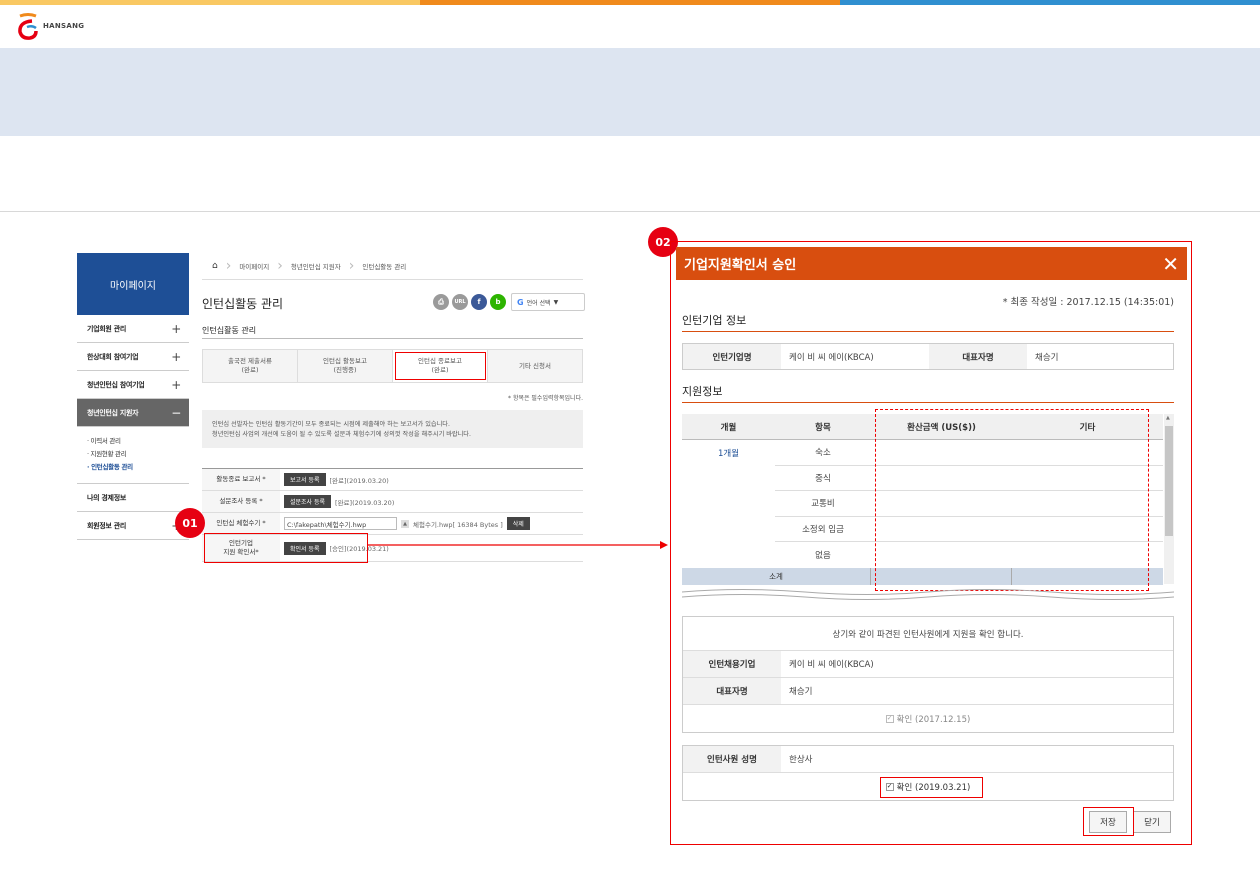 This screenshot has height=878, width=1260. Describe the element at coordinates (801, 760) in the screenshot. I see `intern-name: 한상사` at that location.